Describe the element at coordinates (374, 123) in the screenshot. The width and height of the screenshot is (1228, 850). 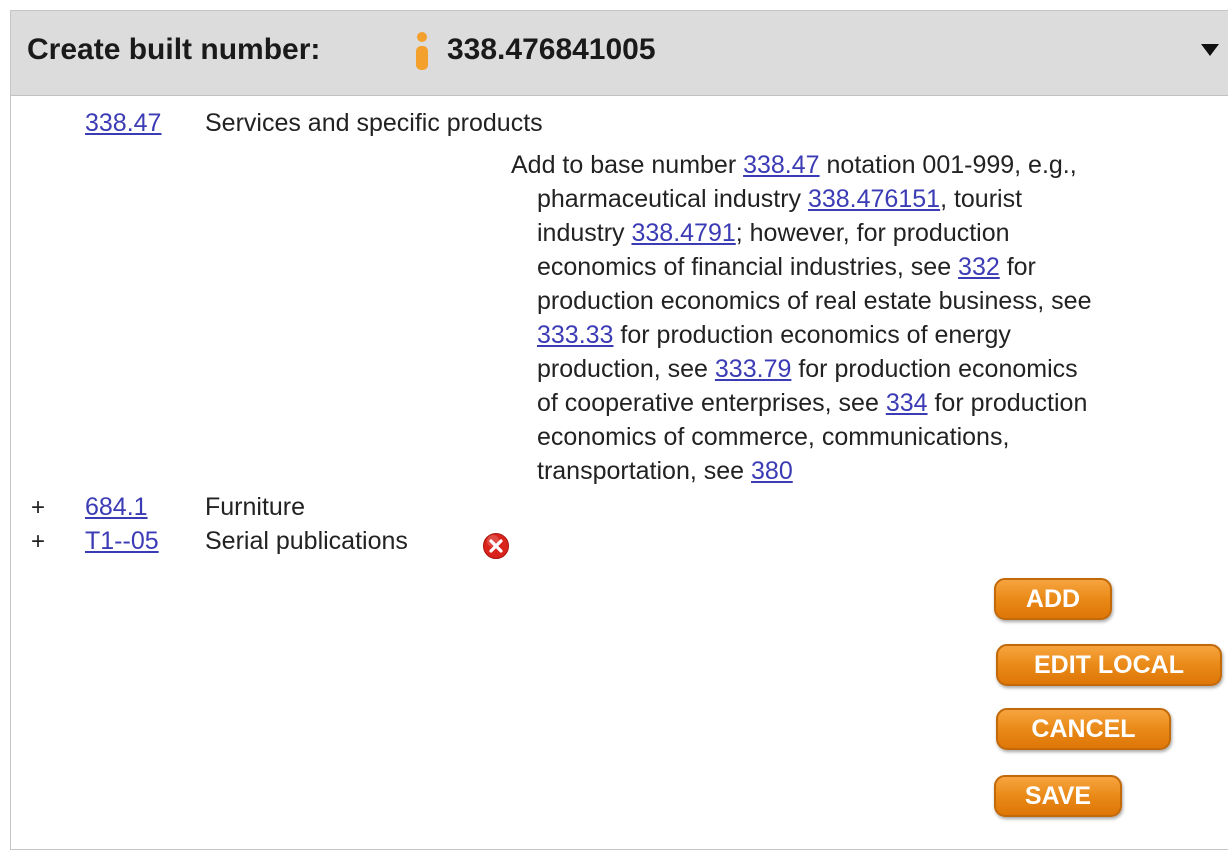
I see `entry-caption: Services and specific products` at that location.